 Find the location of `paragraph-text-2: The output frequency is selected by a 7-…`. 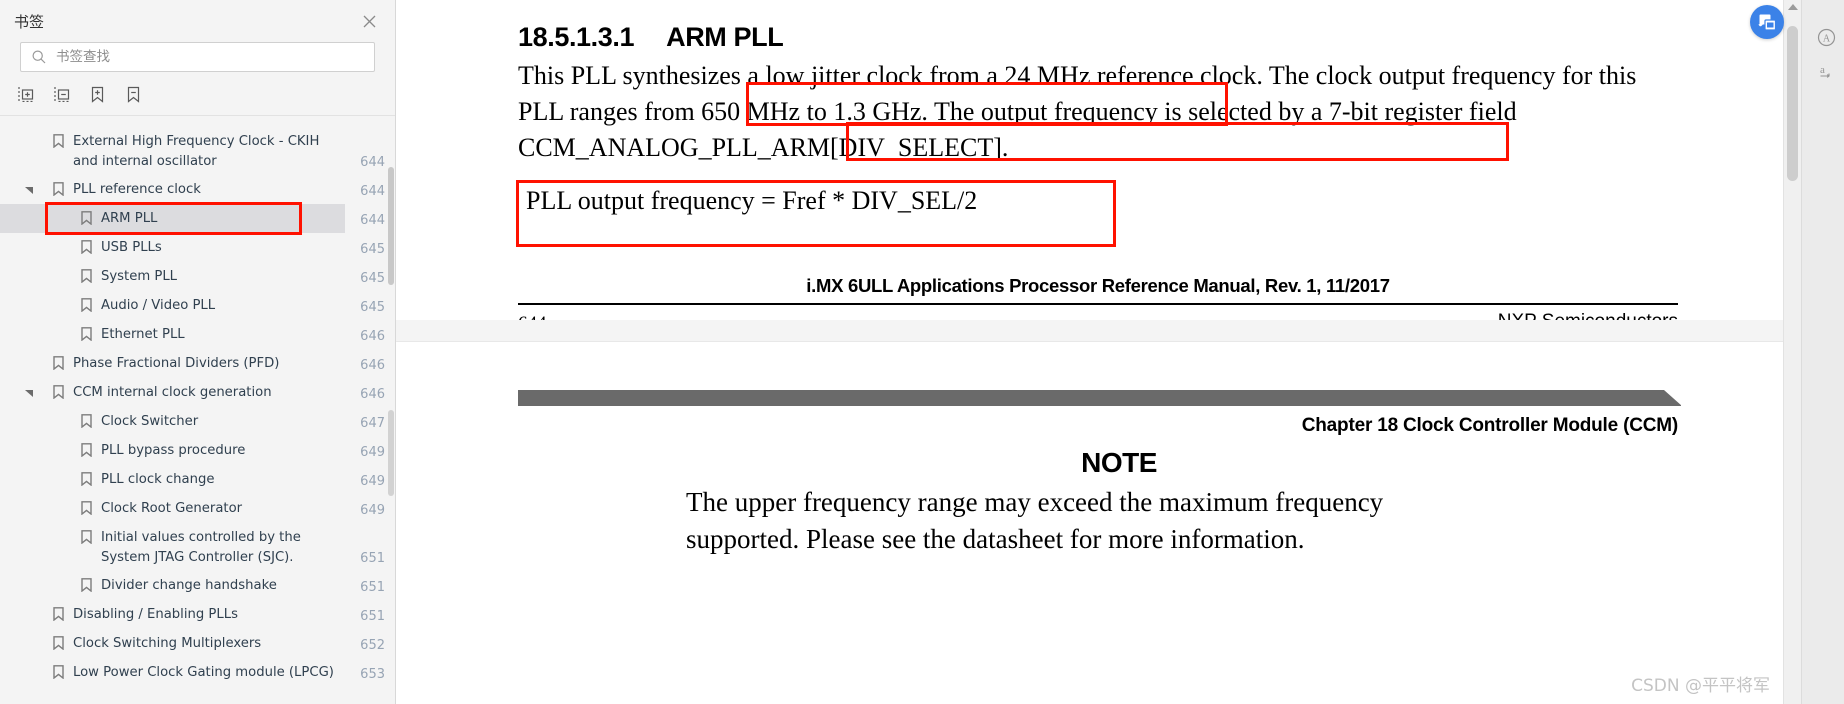

paragraph-text-2: The output frequency is selected by a 7-… is located at coordinates (1222, 111).